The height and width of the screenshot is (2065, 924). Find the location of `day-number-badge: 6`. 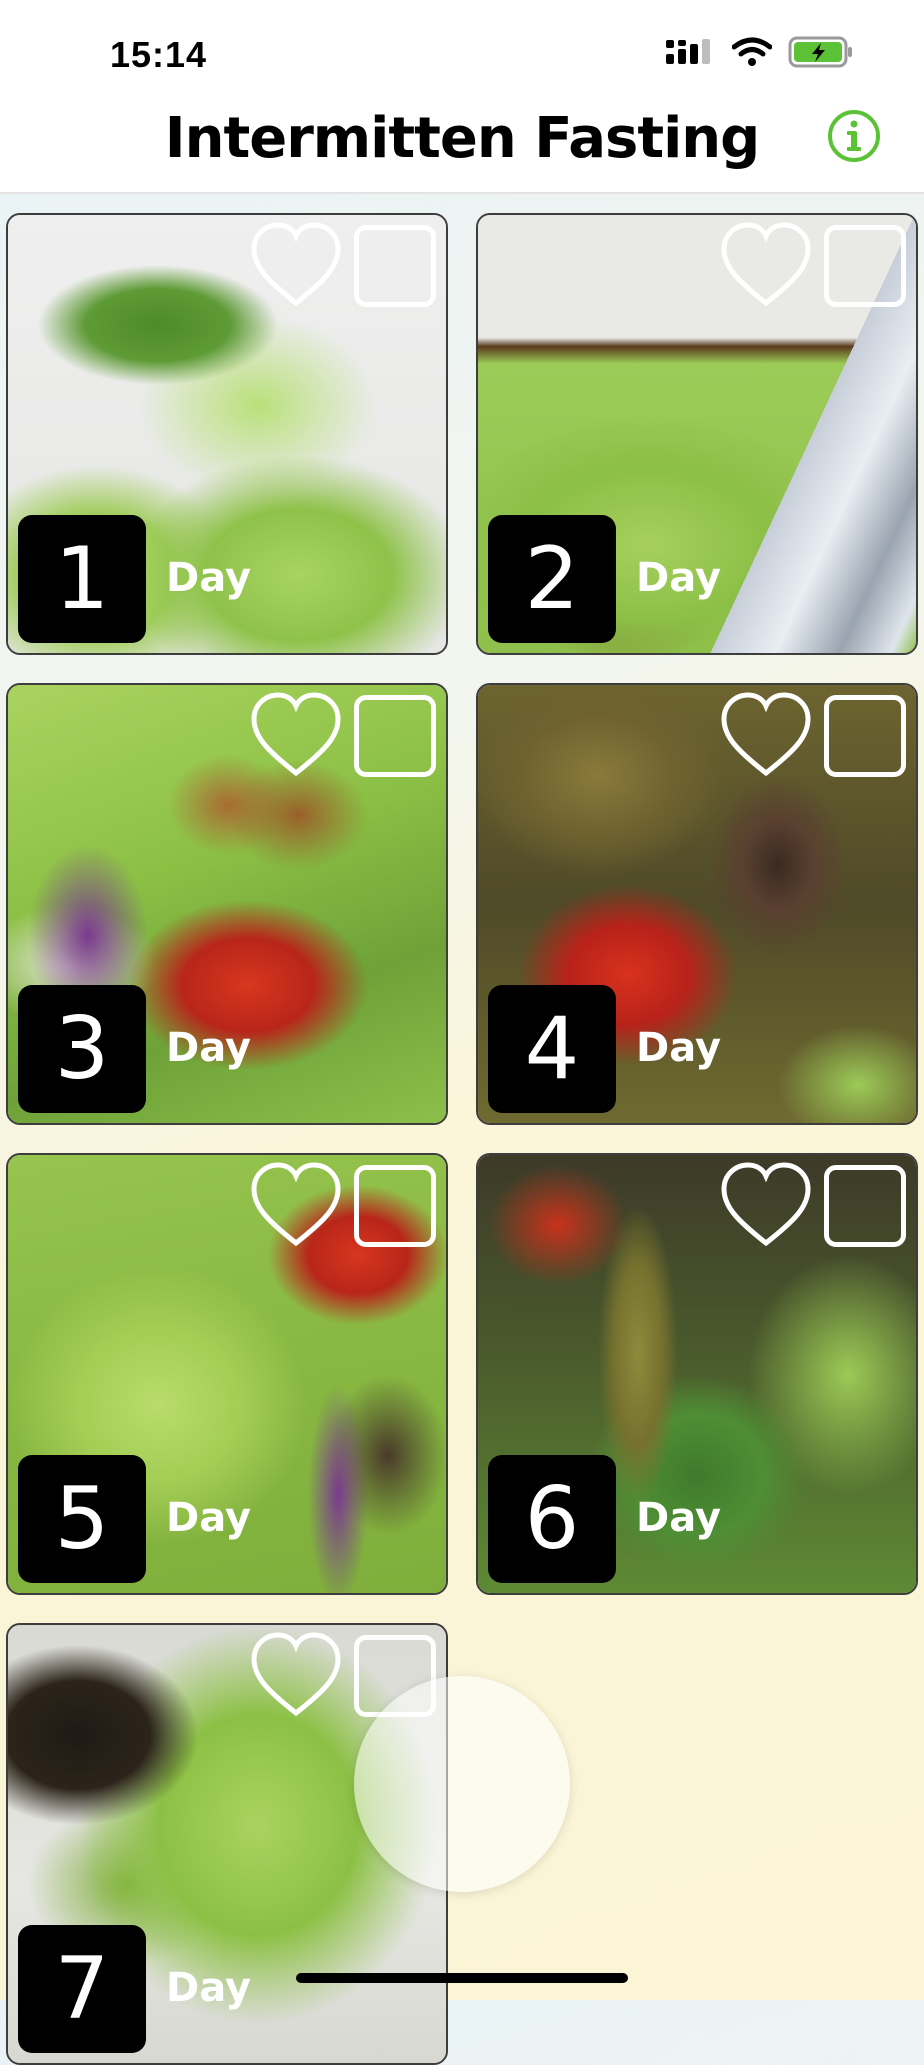

day-number-badge: 6 is located at coordinates (552, 1519).